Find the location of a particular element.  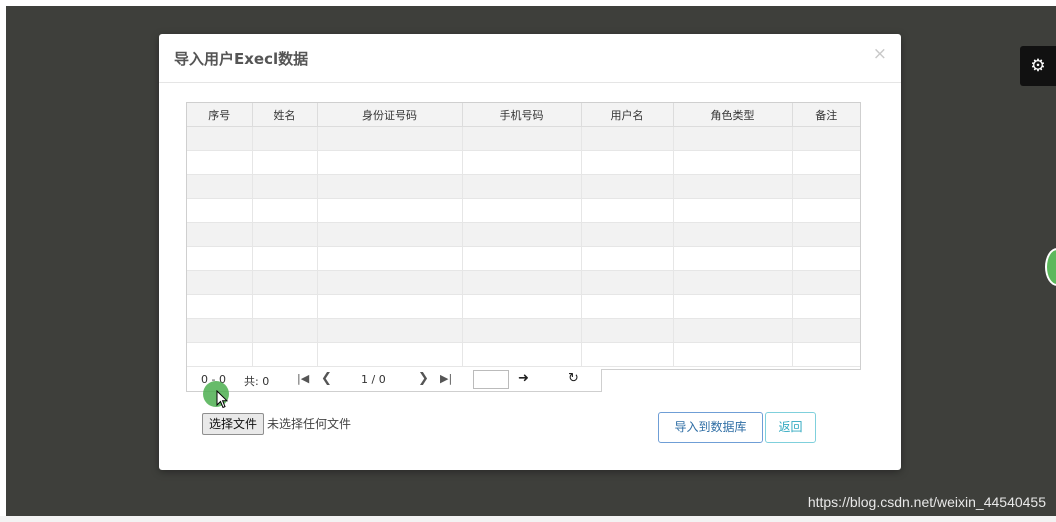

file-status-text: 未选择任何文件 is located at coordinates (309, 424).